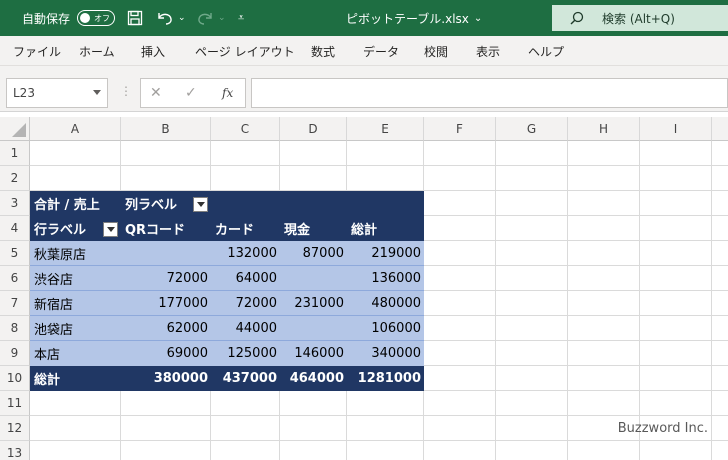  Describe the element at coordinates (15, 353) in the screenshot. I see `row-header-9: 9` at that location.